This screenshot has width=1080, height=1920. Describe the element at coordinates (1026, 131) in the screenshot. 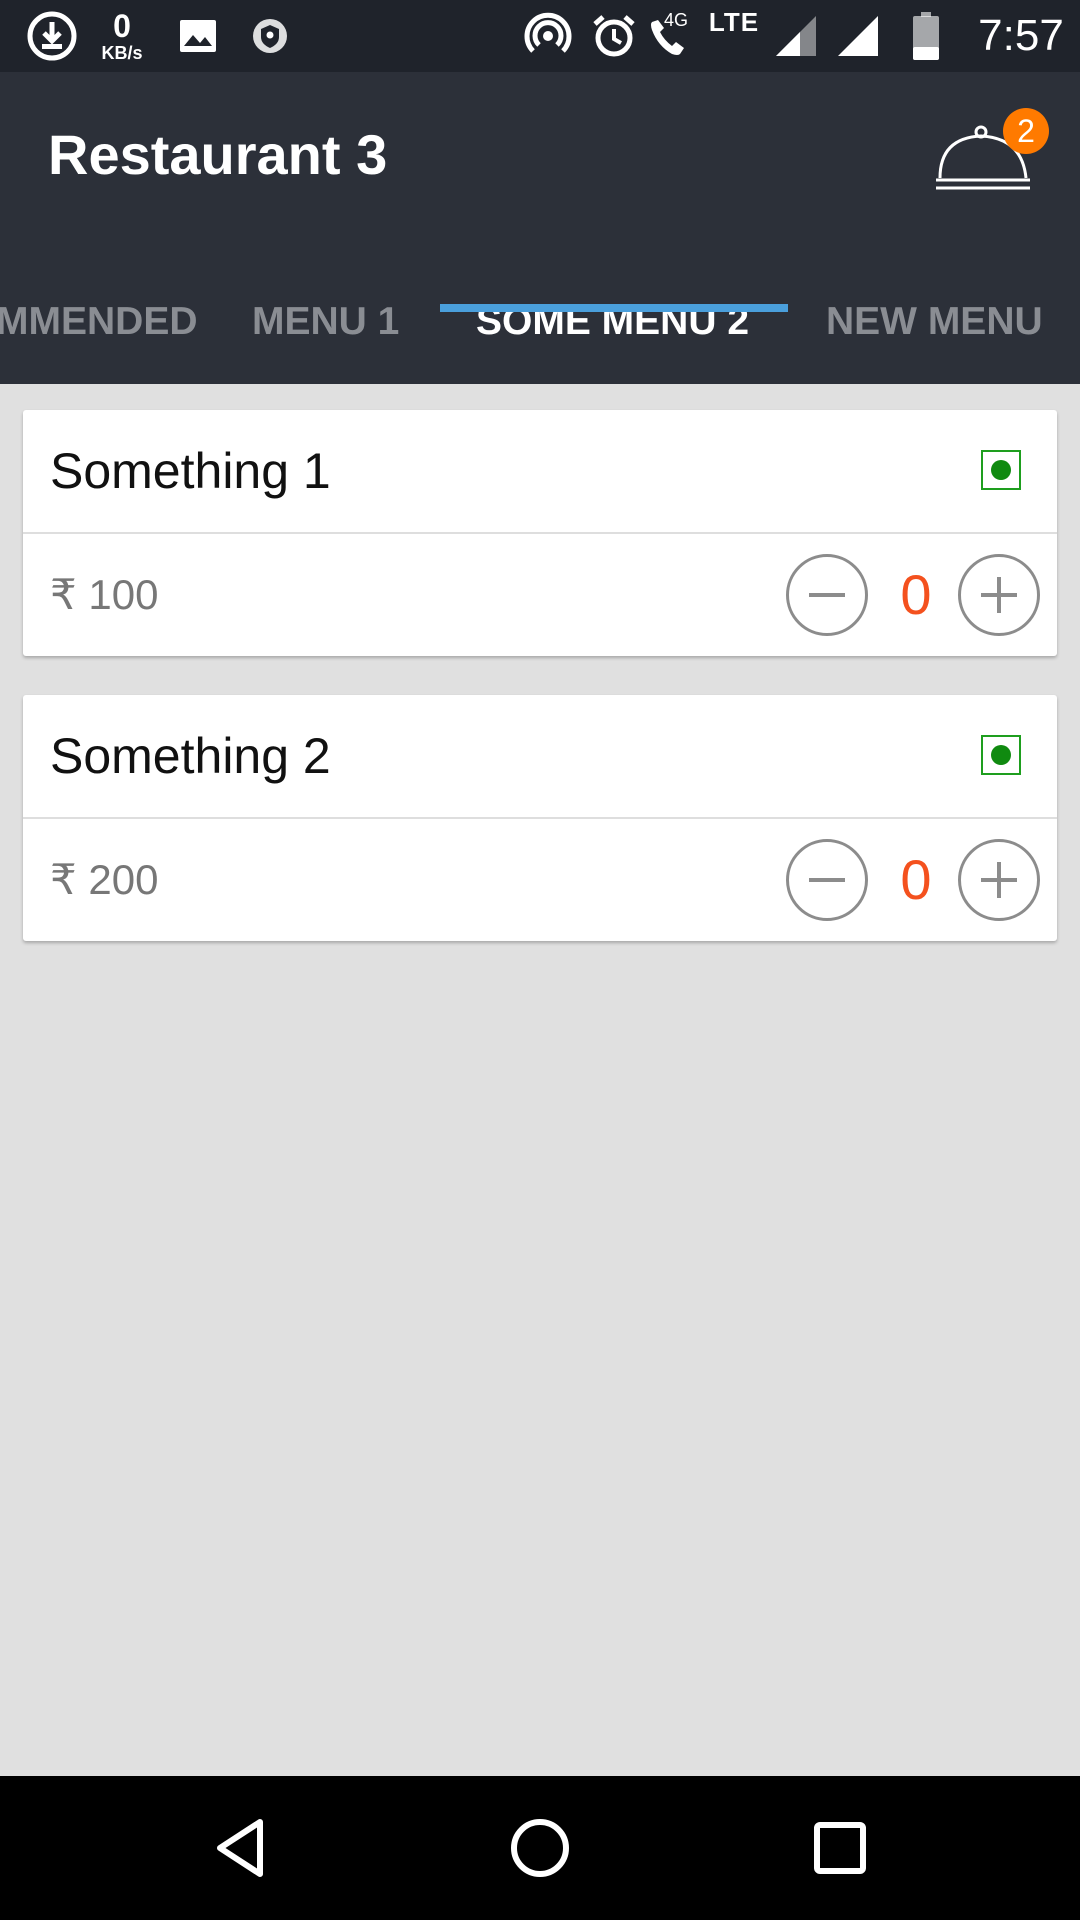

I see `cart-count-badge: 2` at that location.